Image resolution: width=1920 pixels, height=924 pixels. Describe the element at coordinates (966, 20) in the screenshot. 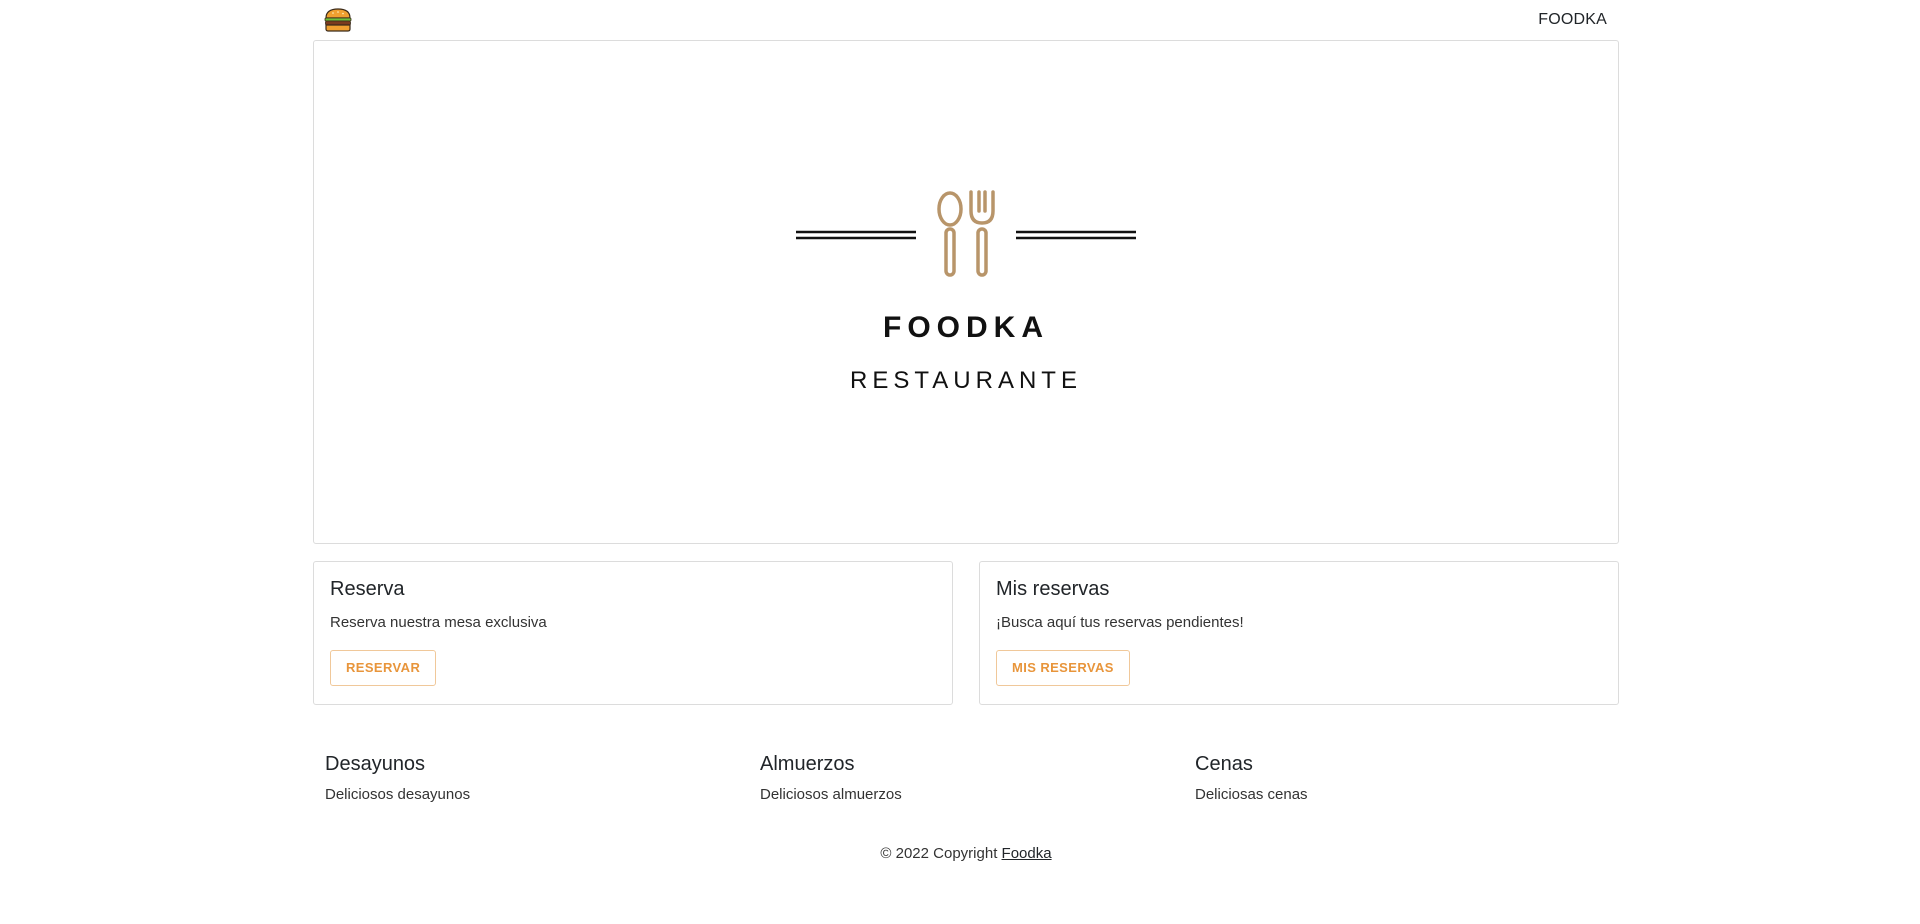

I see `navbar: FOODKA` at that location.